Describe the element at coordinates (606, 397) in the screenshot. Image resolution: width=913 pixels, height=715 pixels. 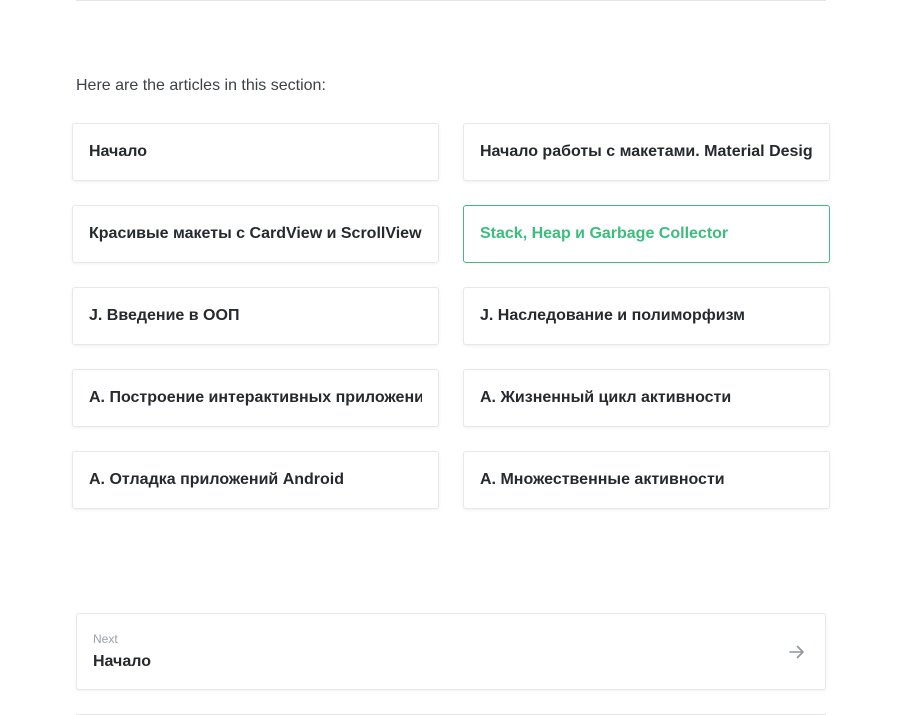
I see `article-title: A. Жизненный цикл активности` at that location.